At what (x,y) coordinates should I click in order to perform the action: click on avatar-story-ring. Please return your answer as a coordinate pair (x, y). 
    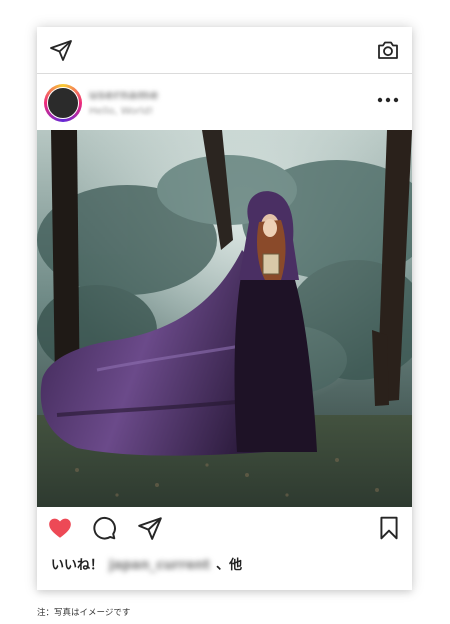
    Looking at the image, I should click on (63, 103).